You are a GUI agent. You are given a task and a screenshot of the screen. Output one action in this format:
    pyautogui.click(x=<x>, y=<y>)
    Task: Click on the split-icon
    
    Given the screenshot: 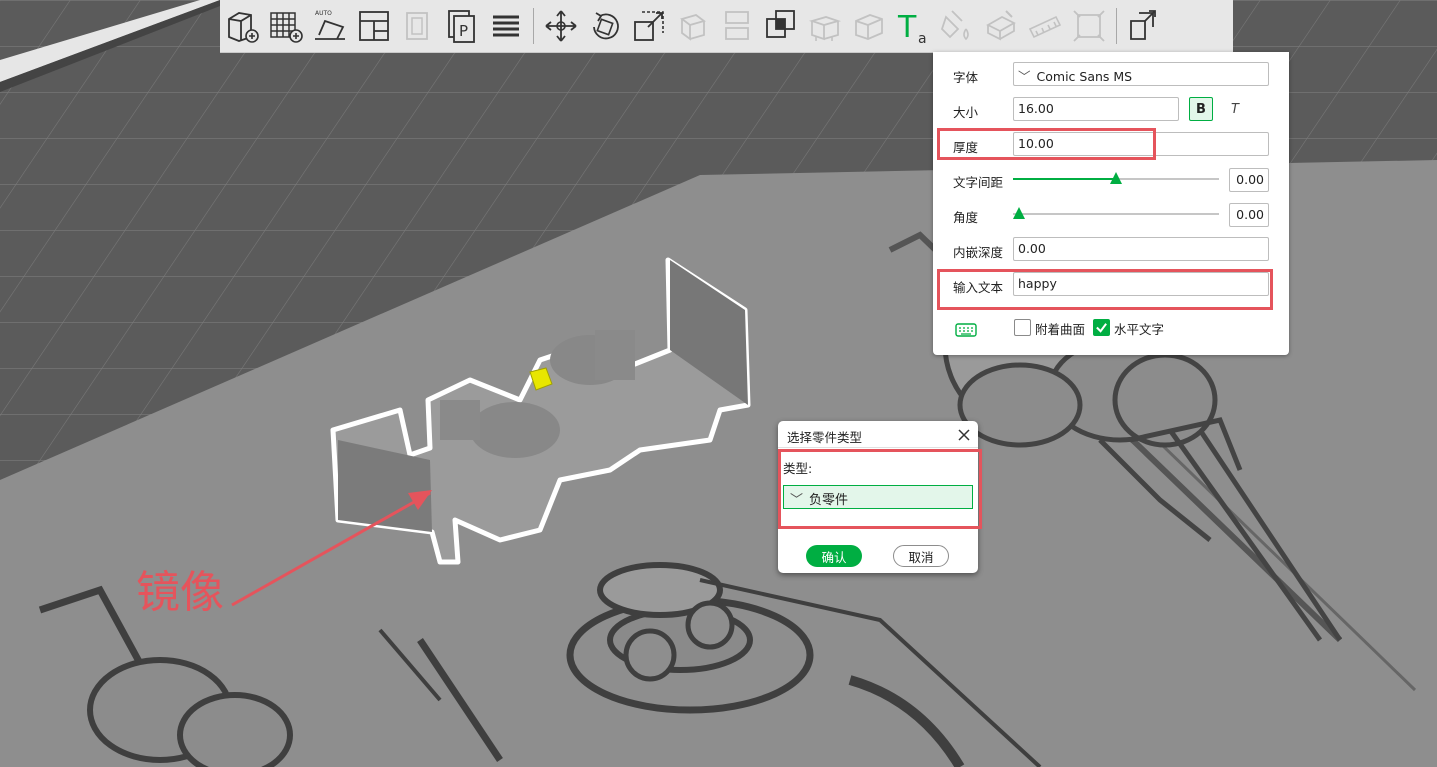 What is the action you would take?
    pyautogui.click(x=737, y=25)
    